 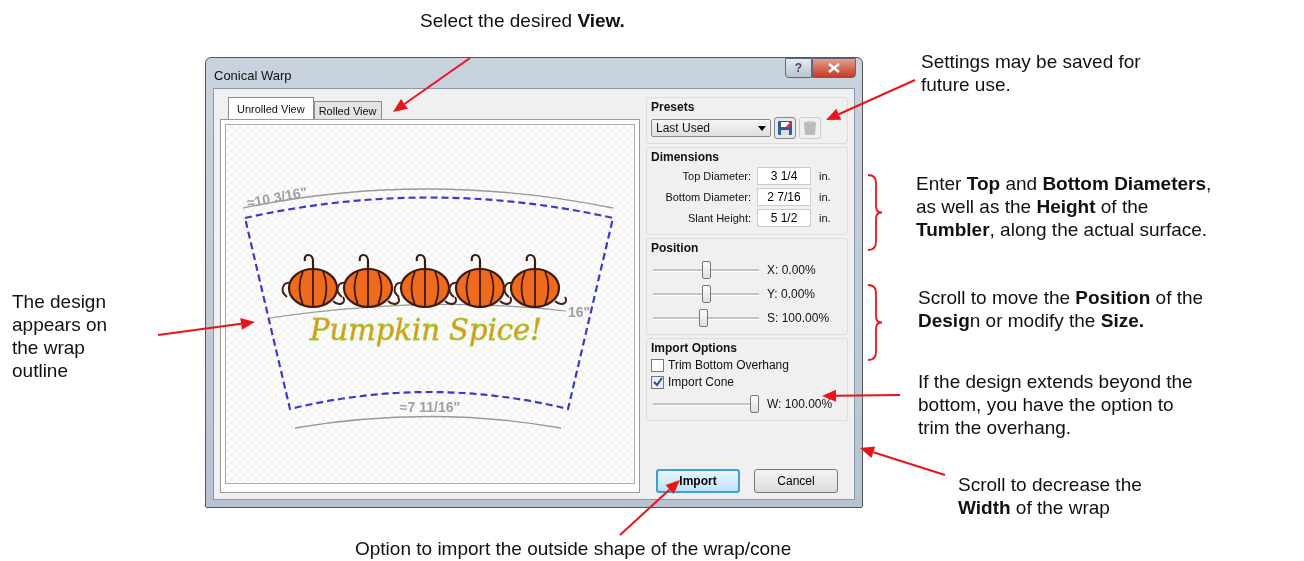 I want to click on annotation-text: Scroll to decrease the Width of the wrap, so click(x=1050, y=496).